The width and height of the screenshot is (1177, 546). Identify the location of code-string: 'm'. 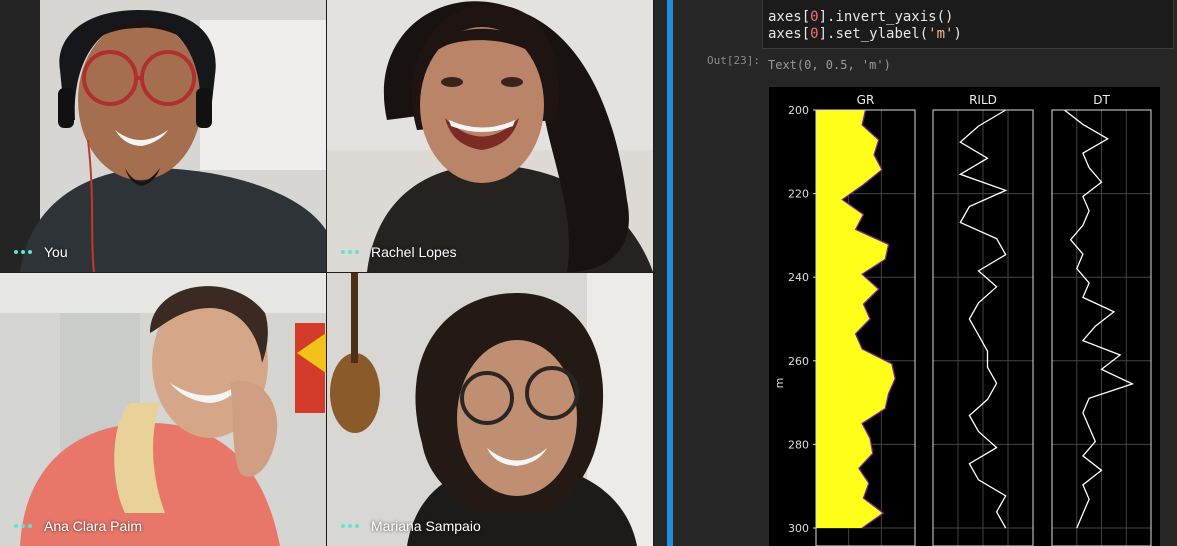
(941, 34).